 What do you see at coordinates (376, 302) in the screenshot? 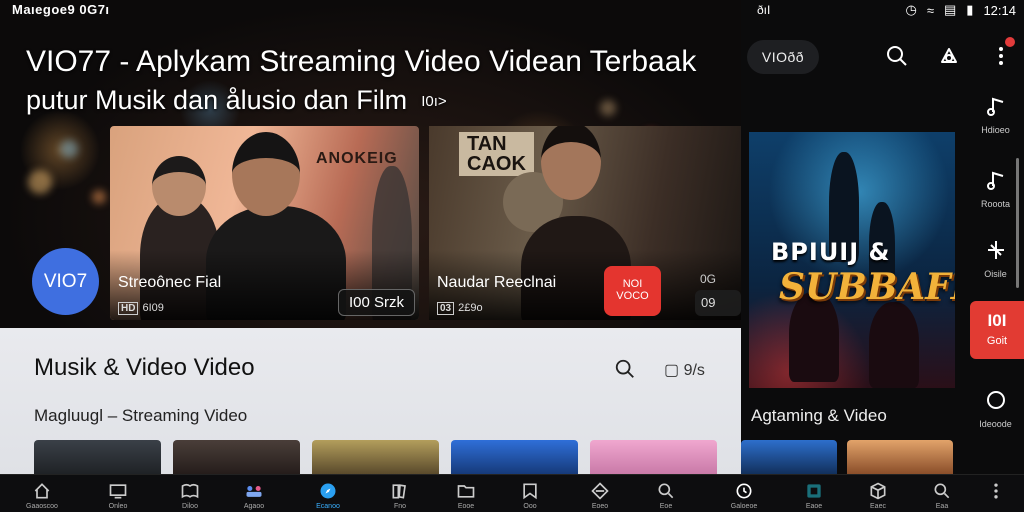
I see `card-action-pill: I00 Srzk` at bounding box center [376, 302].